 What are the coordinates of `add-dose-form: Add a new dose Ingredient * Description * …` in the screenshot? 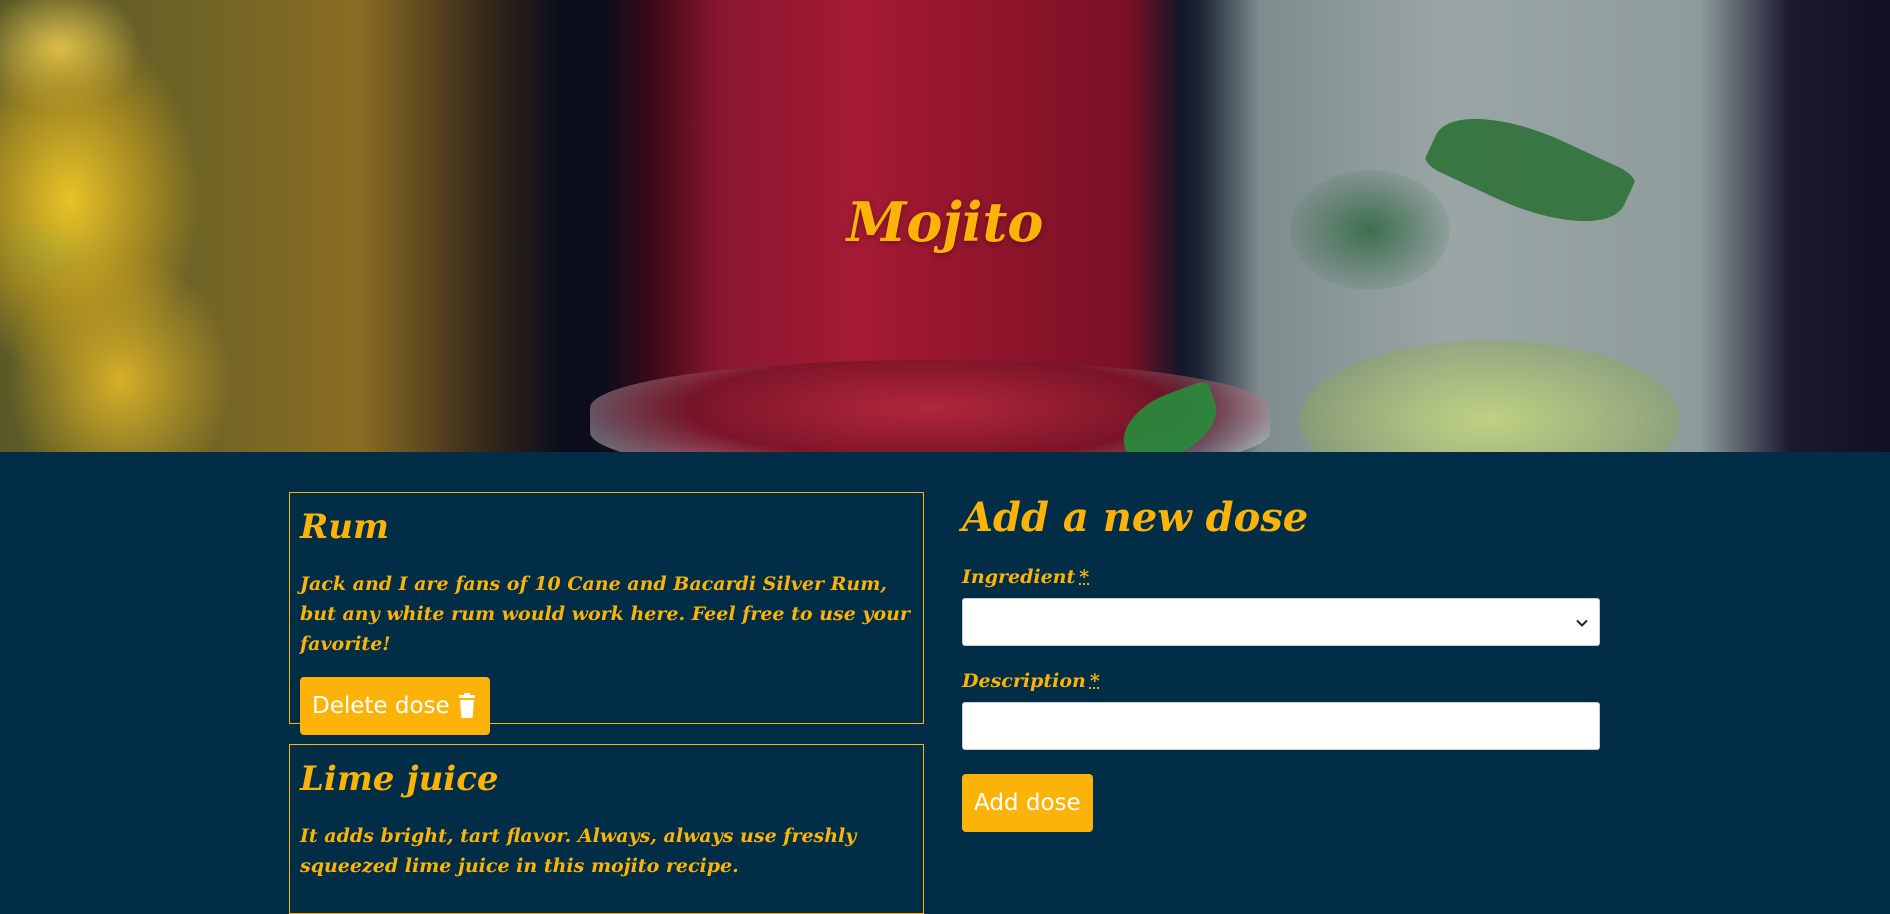 It's located at (1281, 661).